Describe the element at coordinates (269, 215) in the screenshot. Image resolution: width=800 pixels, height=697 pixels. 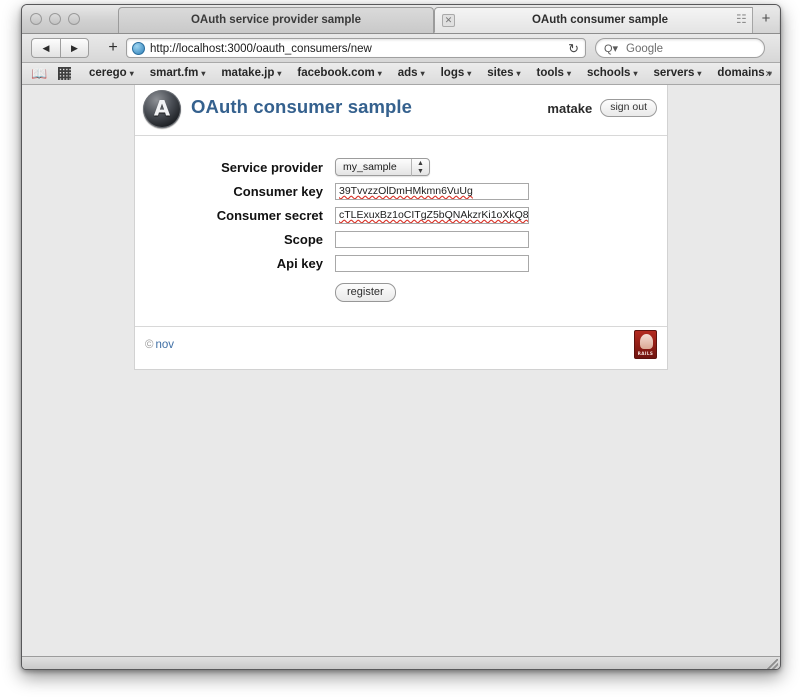
I see `field-label: Consumer secret` at that location.